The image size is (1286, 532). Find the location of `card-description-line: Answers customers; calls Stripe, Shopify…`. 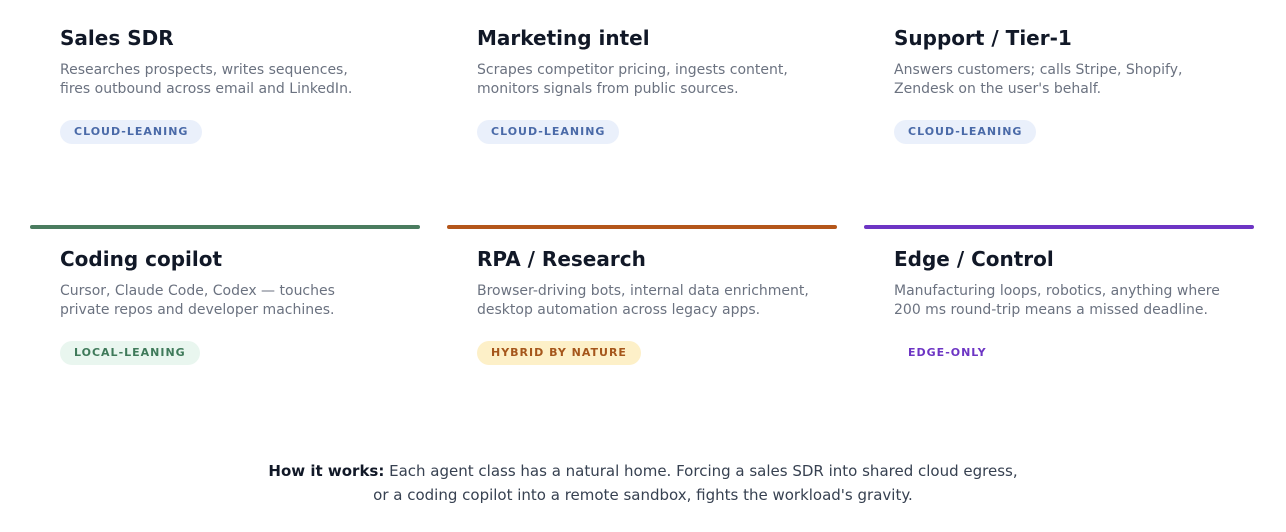

card-description-line: Answers customers; calls Stripe, Shopify… is located at coordinates (1038, 70).